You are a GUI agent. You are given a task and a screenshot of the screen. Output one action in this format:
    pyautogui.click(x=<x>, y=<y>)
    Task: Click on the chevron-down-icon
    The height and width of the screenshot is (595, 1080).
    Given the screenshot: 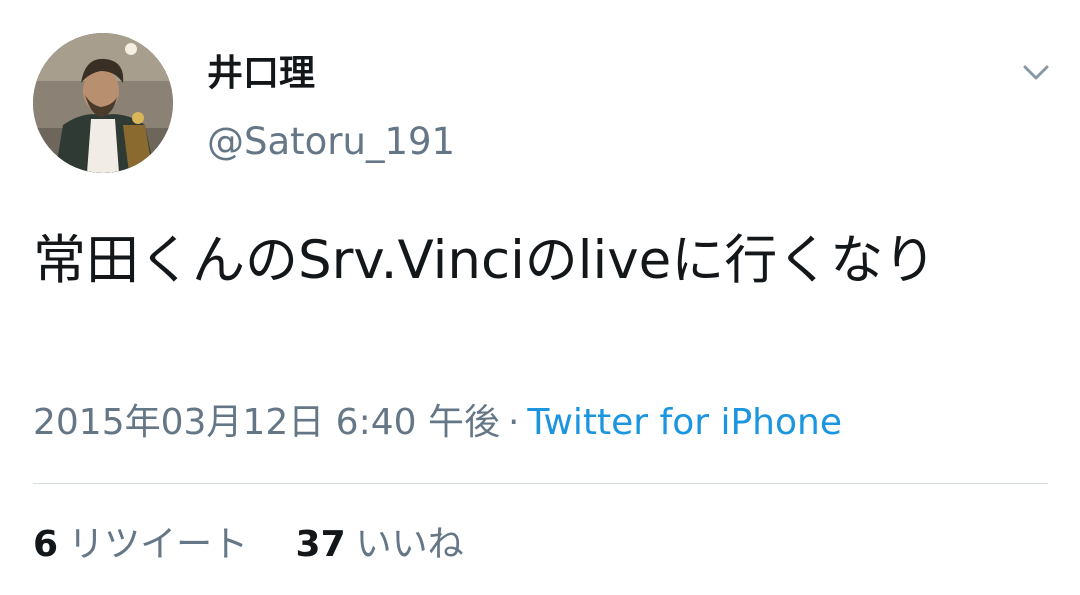 What is the action you would take?
    pyautogui.click(x=1036, y=72)
    